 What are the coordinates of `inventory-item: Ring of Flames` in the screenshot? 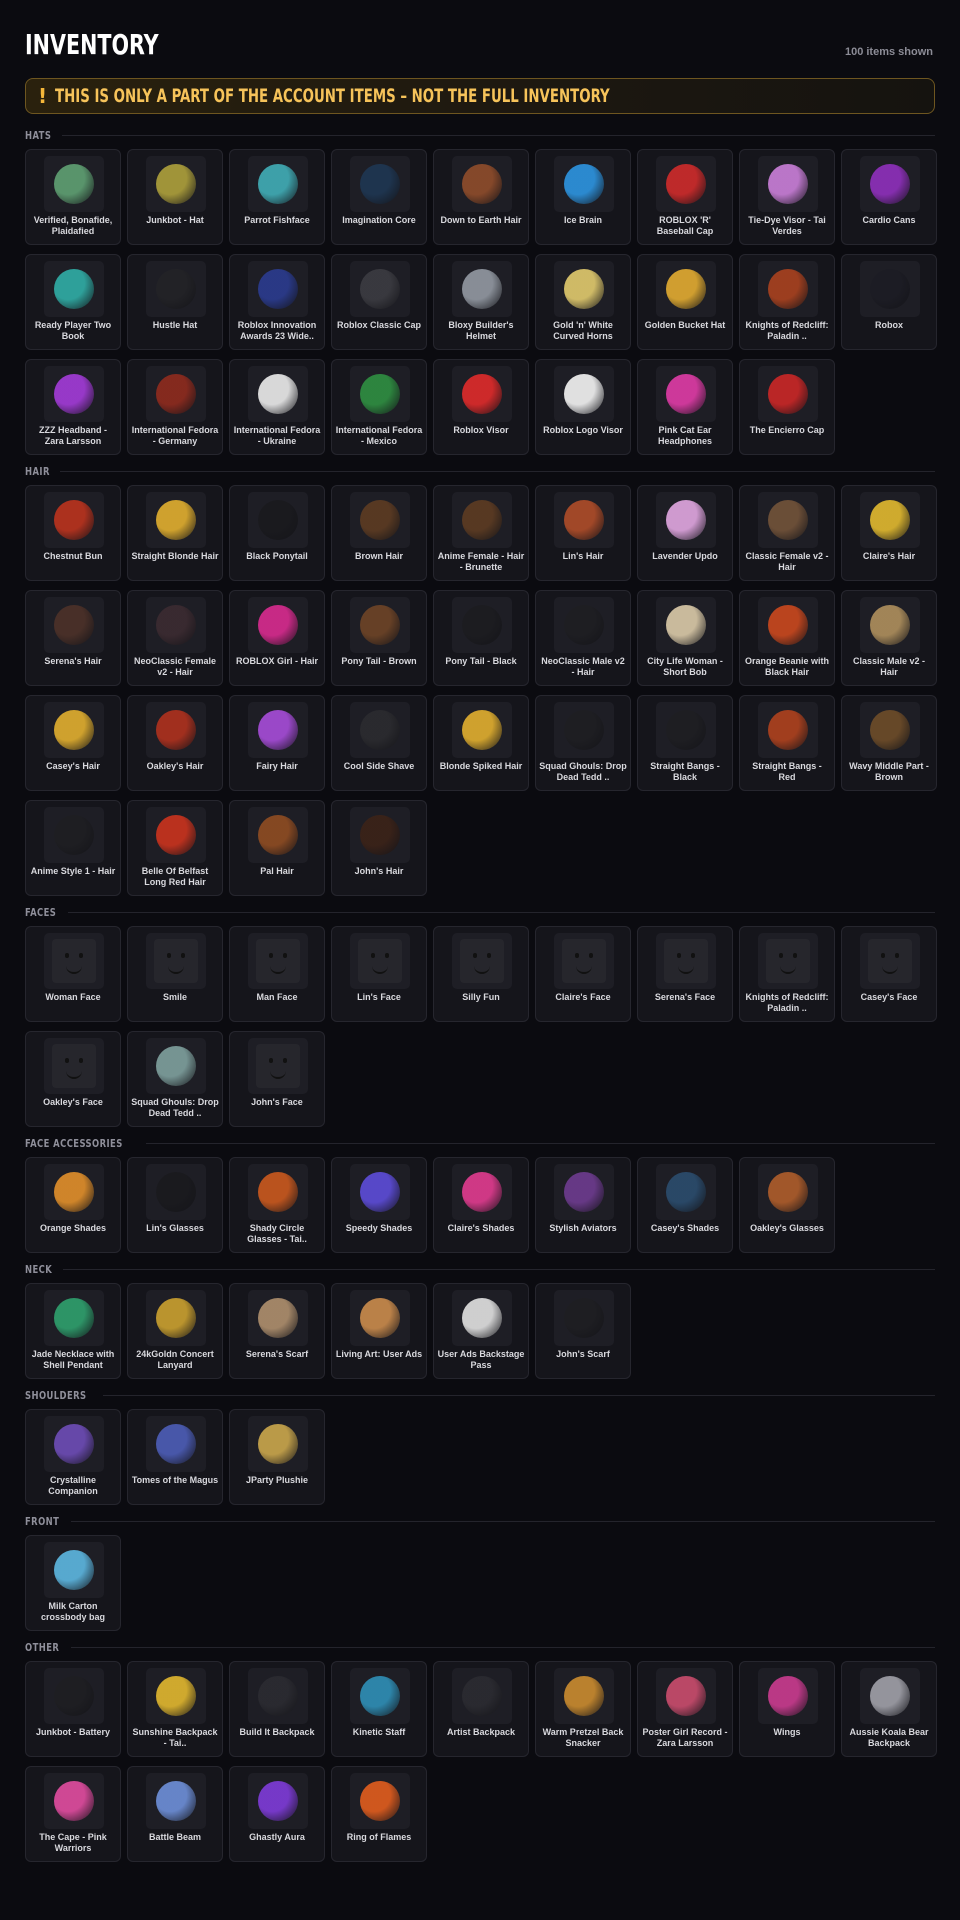 It's located at (379, 1814).